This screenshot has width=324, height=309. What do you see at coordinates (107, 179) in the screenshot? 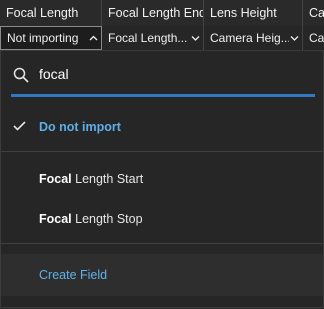
I see `option-rest-text: Length Start` at bounding box center [107, 179].